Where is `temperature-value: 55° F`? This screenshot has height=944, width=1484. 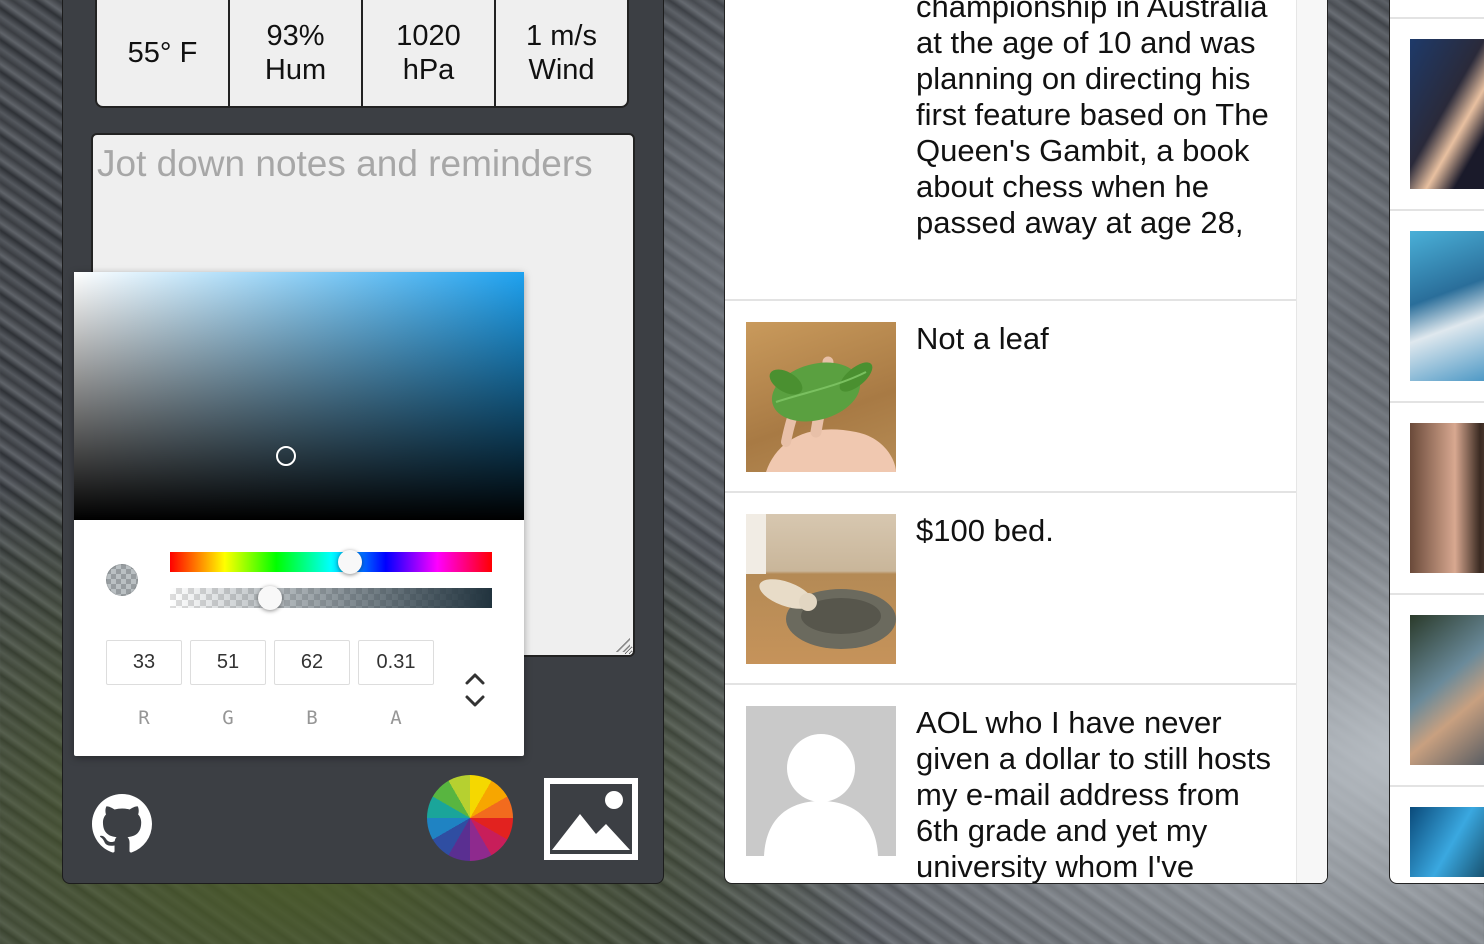
temperature-value: 55° F is located at coordinates (162, 53).